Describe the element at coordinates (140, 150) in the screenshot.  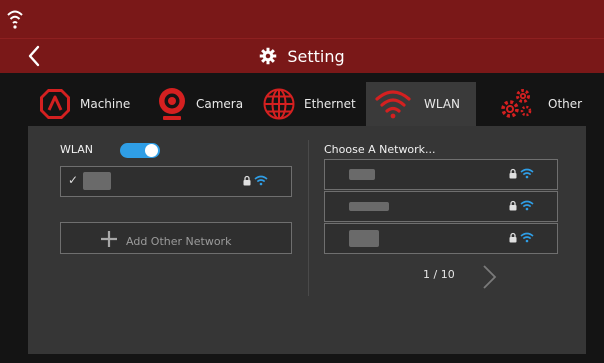
I see `wlan-toggle` at that location.